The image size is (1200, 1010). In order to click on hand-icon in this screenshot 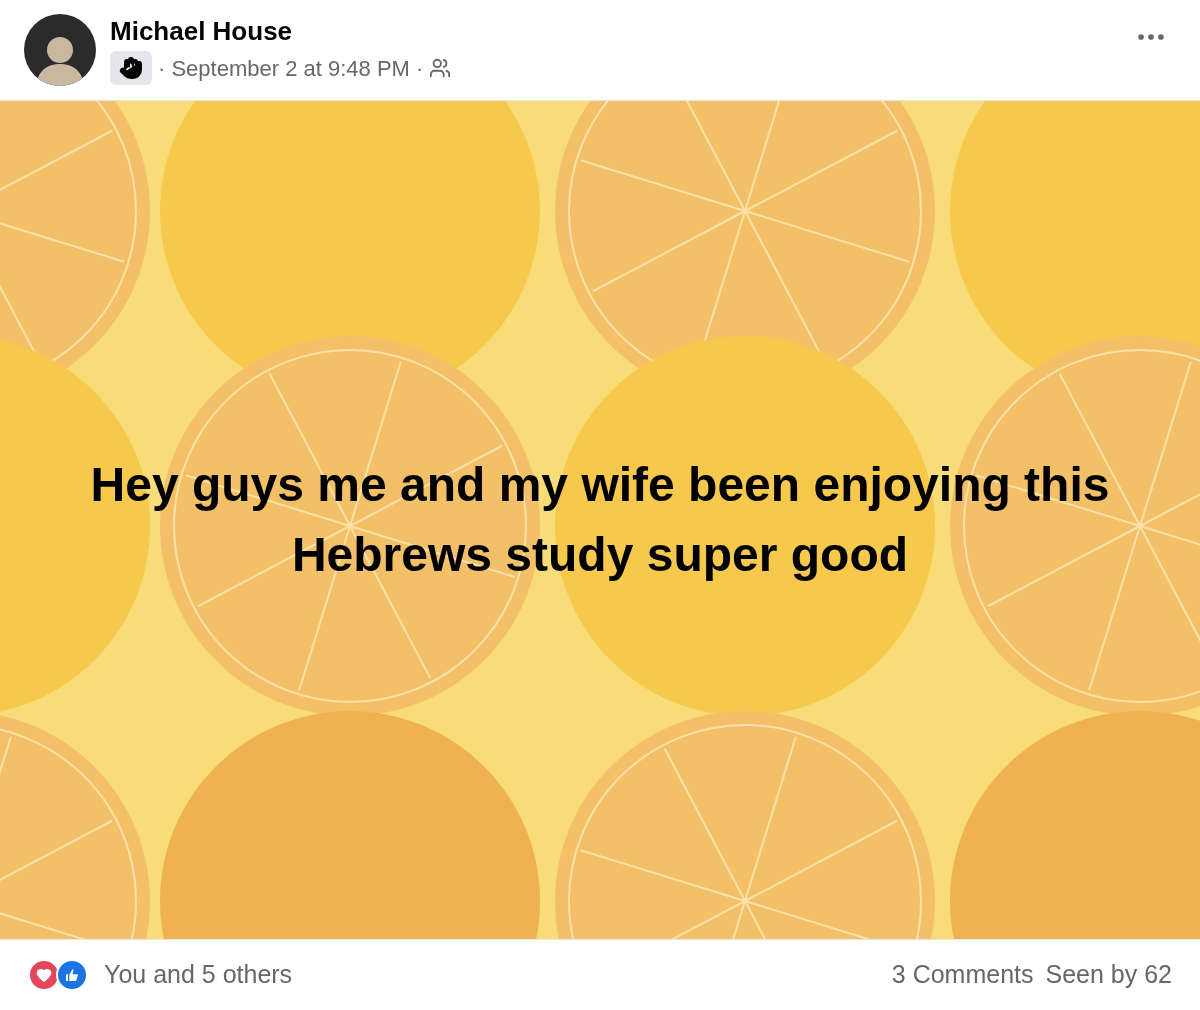, I will do `click(131, 68)`.